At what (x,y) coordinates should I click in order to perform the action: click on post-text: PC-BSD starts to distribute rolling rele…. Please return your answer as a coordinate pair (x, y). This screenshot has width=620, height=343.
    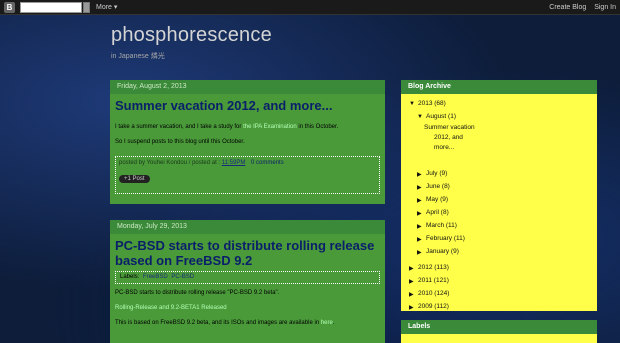
    Looking at the image, I should click on (197, 293).